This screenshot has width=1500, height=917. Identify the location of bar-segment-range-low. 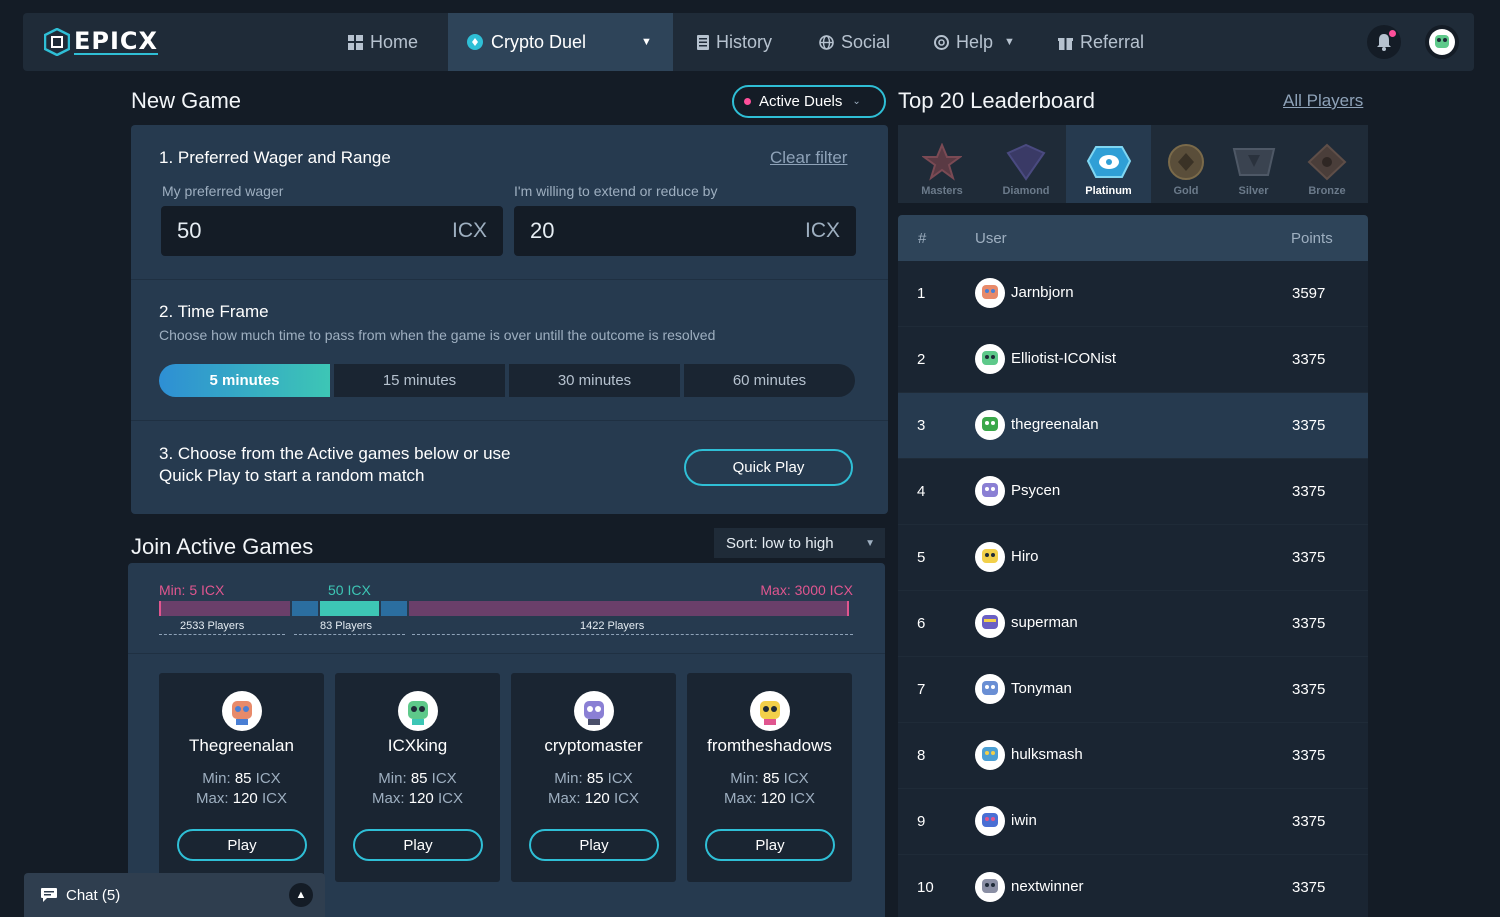
(305, 608).